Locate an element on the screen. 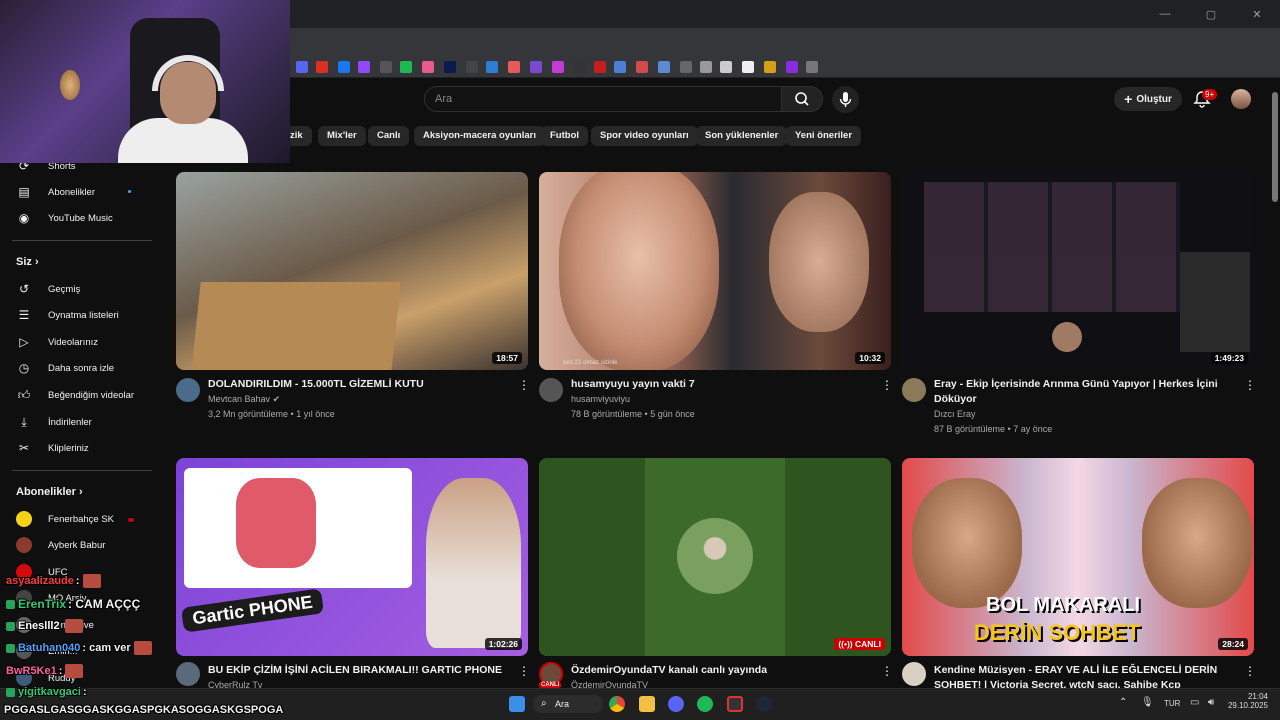  file-explorer-icon is located at coordinates (647, 704).